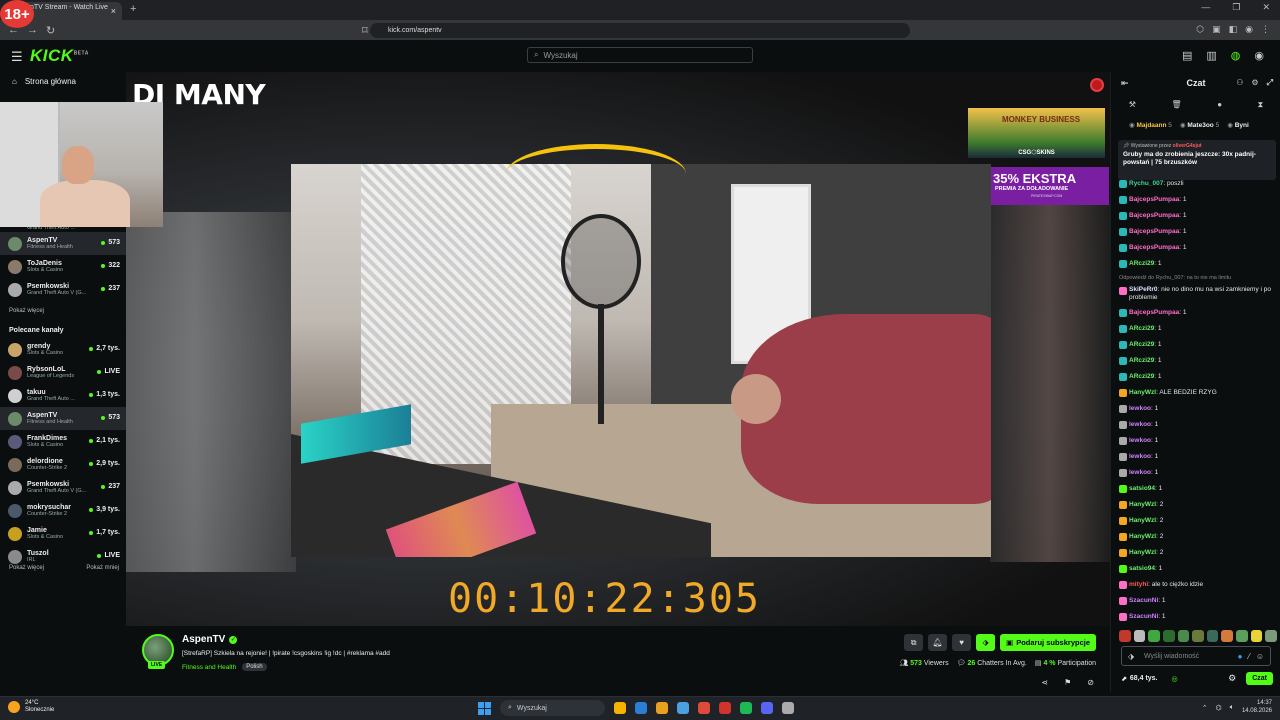 This screenshot has width=1280, height=720. What do you see at coordinates (1044, 682) in the screenshot?
I see `share-icon: ⋖` at bounding box center [1044, 682].